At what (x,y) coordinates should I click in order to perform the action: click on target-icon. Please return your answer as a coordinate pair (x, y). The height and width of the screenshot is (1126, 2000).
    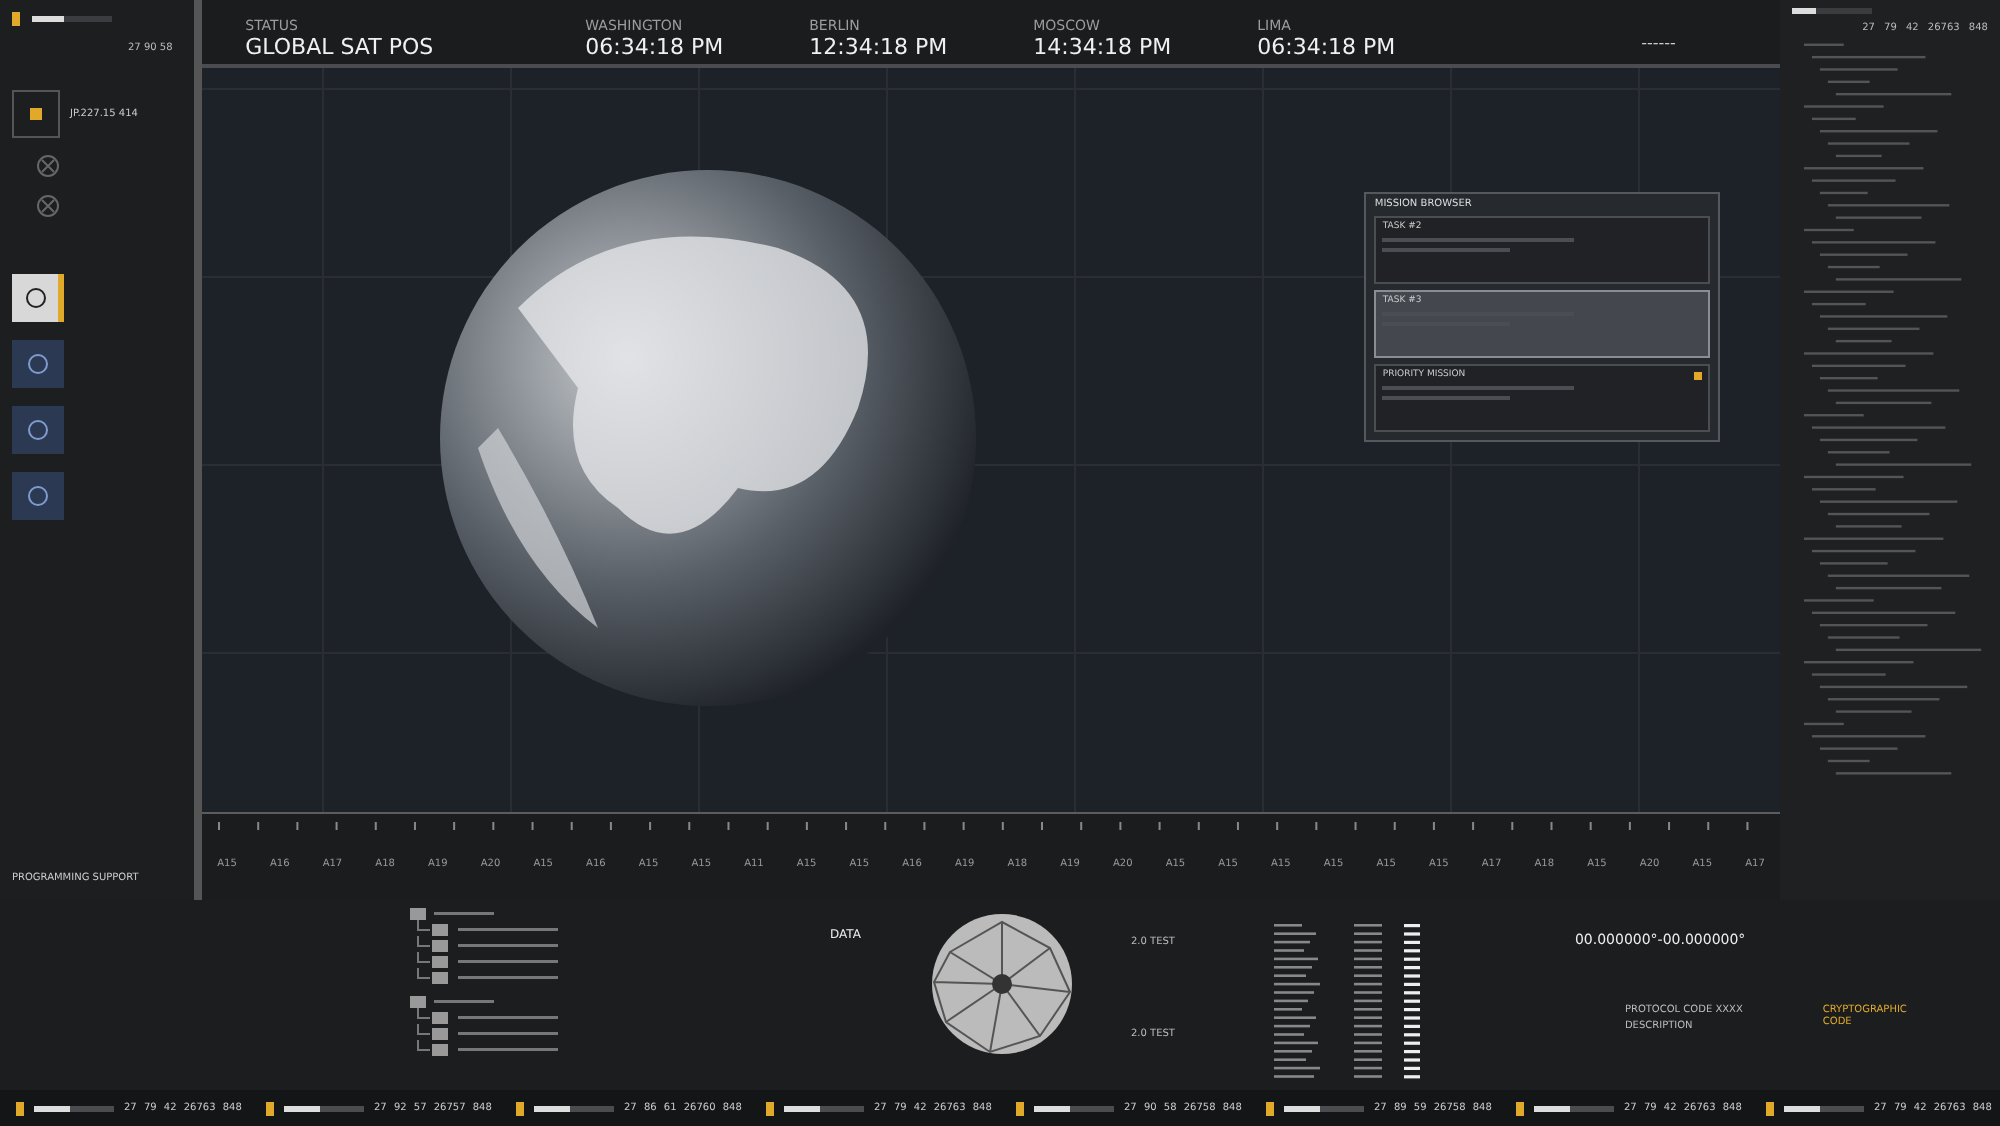
    Looking at the image, I should click on (36, 114).